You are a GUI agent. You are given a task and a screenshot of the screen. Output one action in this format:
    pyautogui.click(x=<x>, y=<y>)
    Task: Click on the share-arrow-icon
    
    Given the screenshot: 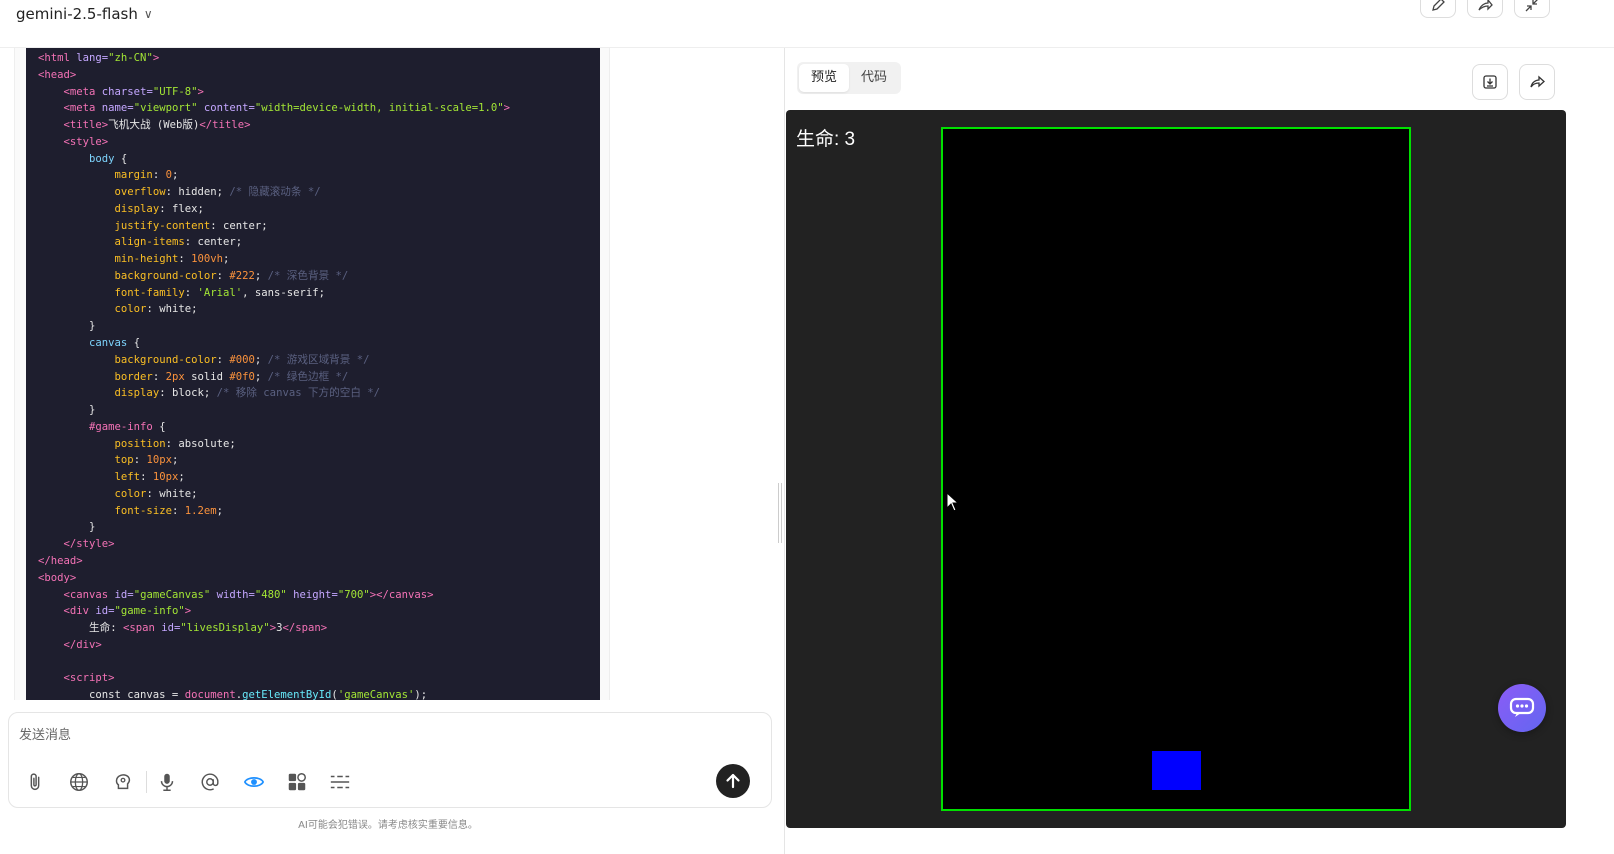 What is the action you would take?
    pyautogui.click(x=1537, y=81)
    